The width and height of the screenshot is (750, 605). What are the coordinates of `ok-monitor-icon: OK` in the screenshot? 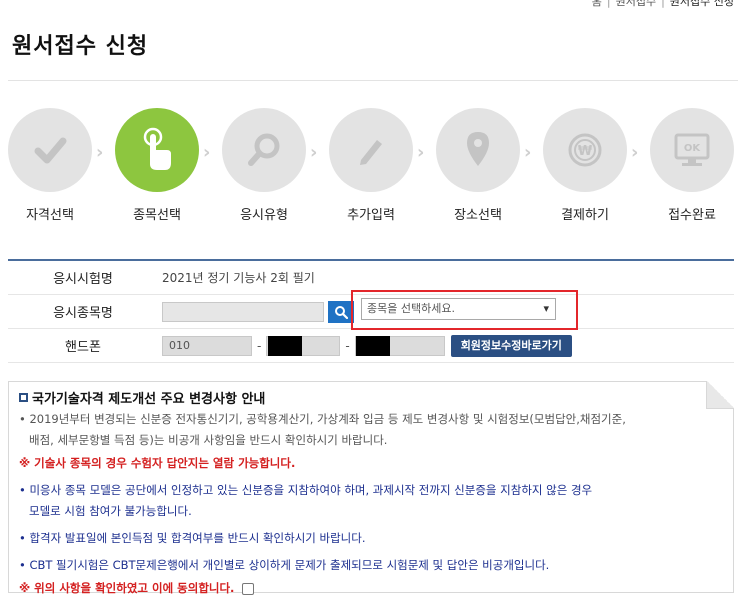 It's located at (692, 149).